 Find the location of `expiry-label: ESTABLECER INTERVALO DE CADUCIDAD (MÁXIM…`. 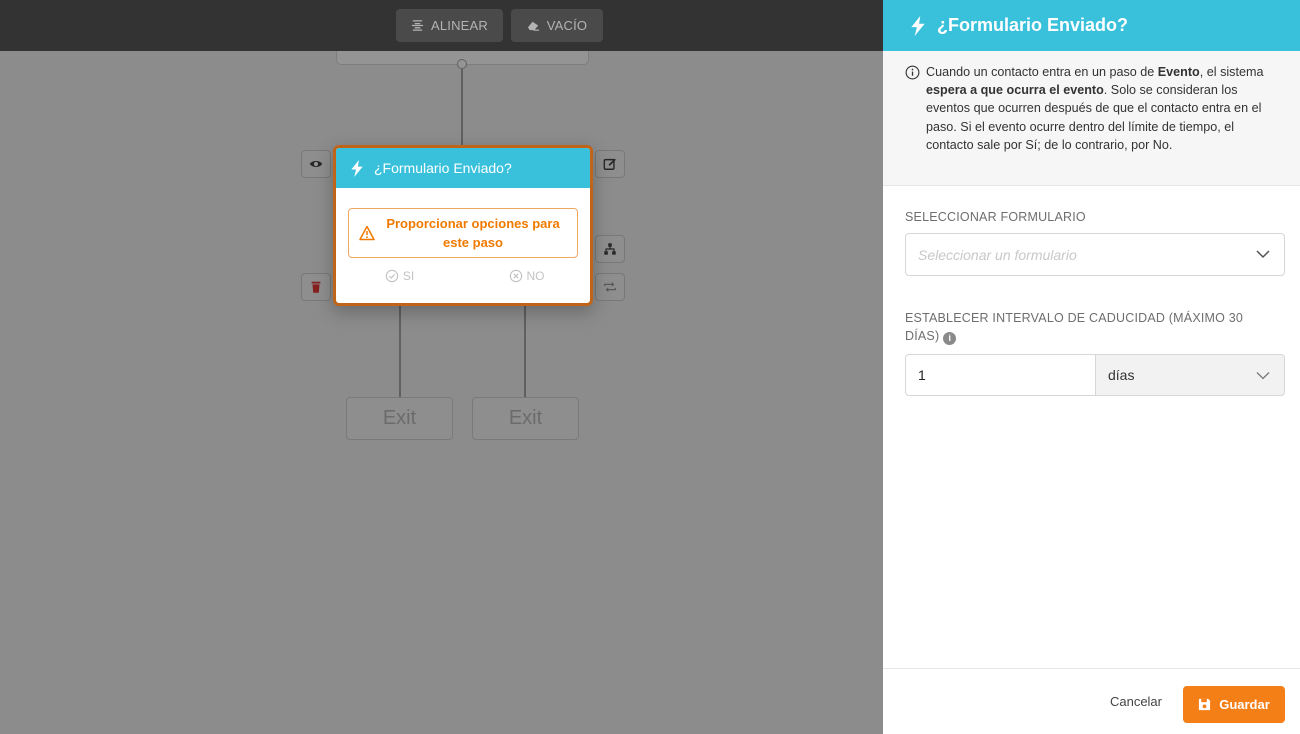

expiry-label: ESTABLECER INTERVALO DE CADUCIDAD (MÁXIM… is located at coordinates (1090, 327).